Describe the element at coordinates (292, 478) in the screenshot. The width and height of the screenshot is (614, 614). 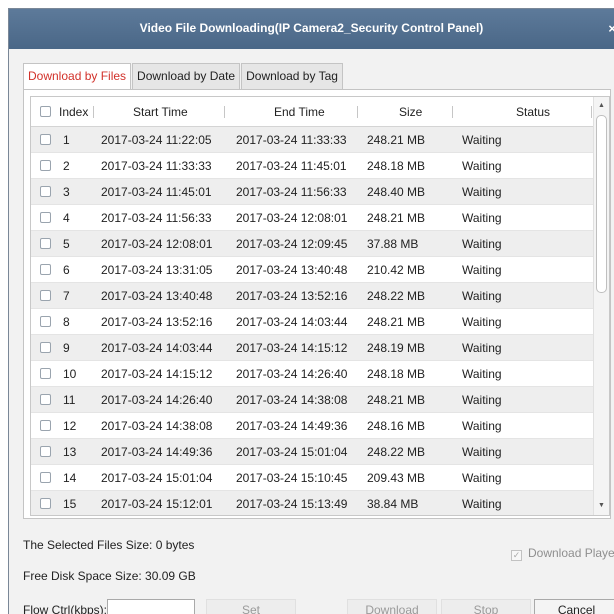
I see `end-time-cell: 2017-03-24 15:10:45` at that location.